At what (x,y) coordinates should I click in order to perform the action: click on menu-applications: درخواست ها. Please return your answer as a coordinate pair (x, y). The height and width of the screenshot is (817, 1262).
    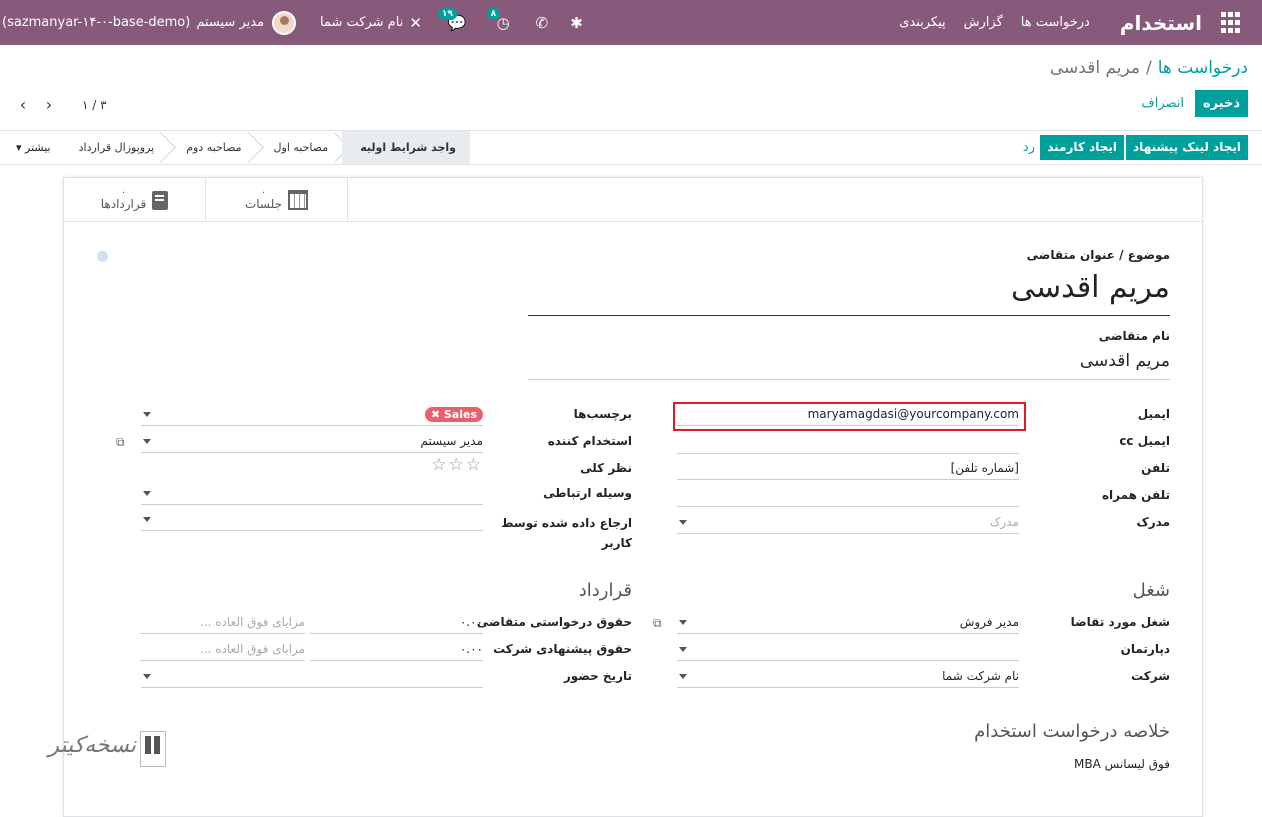
    Looking at the image, I should click on (1055, 22).